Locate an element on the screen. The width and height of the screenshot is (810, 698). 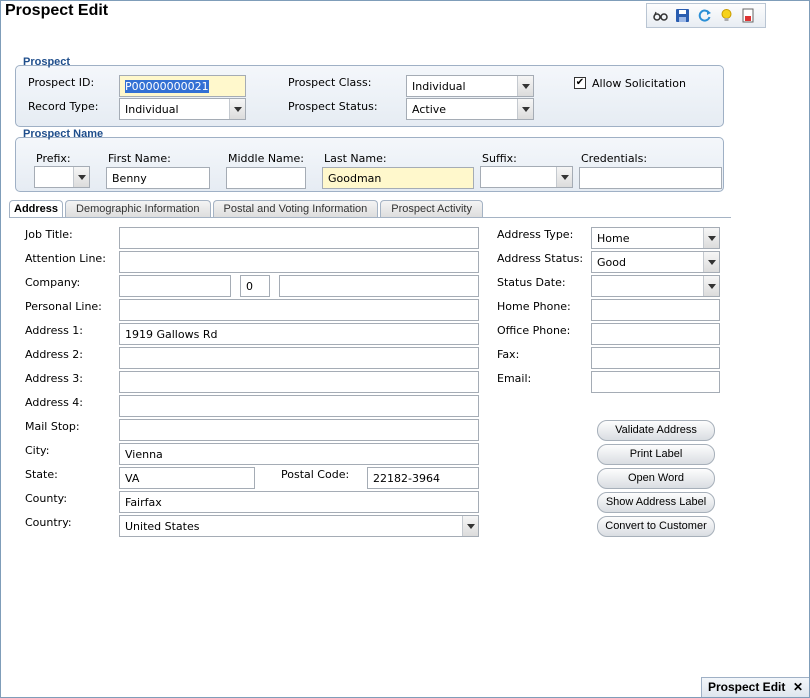
tab-postal-and-voting-information: Postal and Voting Information is located at coordinates (295, 209).